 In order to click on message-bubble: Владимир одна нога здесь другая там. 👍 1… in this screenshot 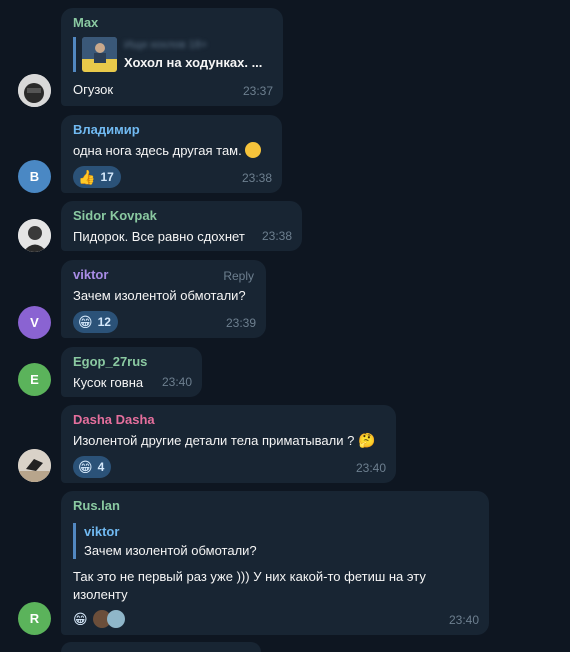, I will do `click(171, 154)`.